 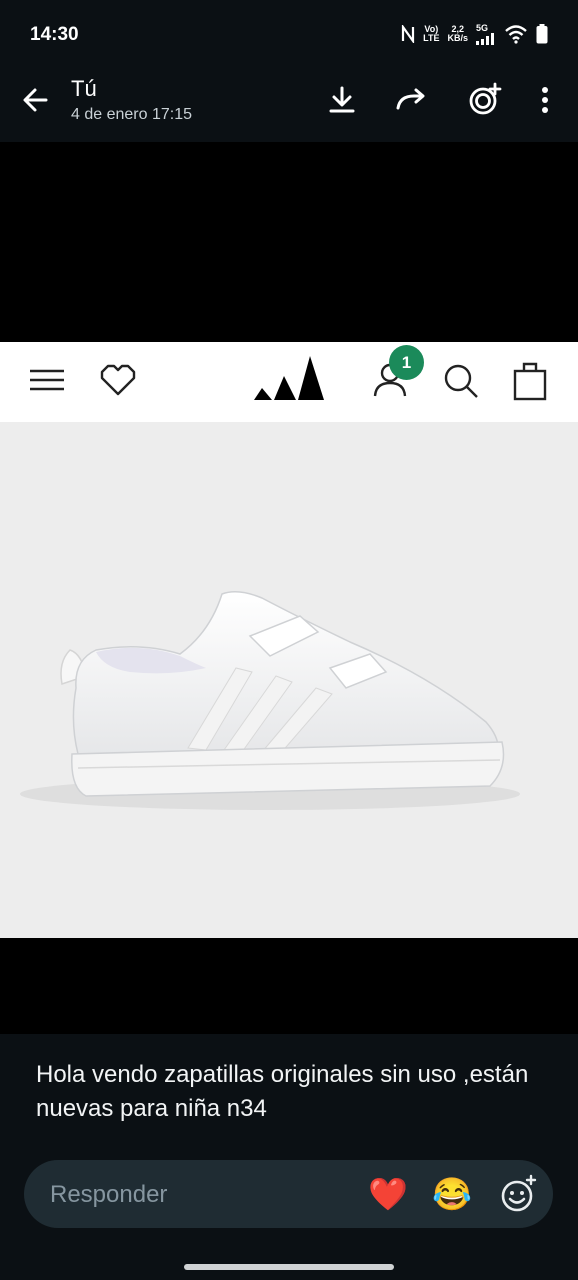 What do you see at coordinates (47, 380) in the screenshot?
I see `hamburger-menu-icon` at bounding box center [47, 380].